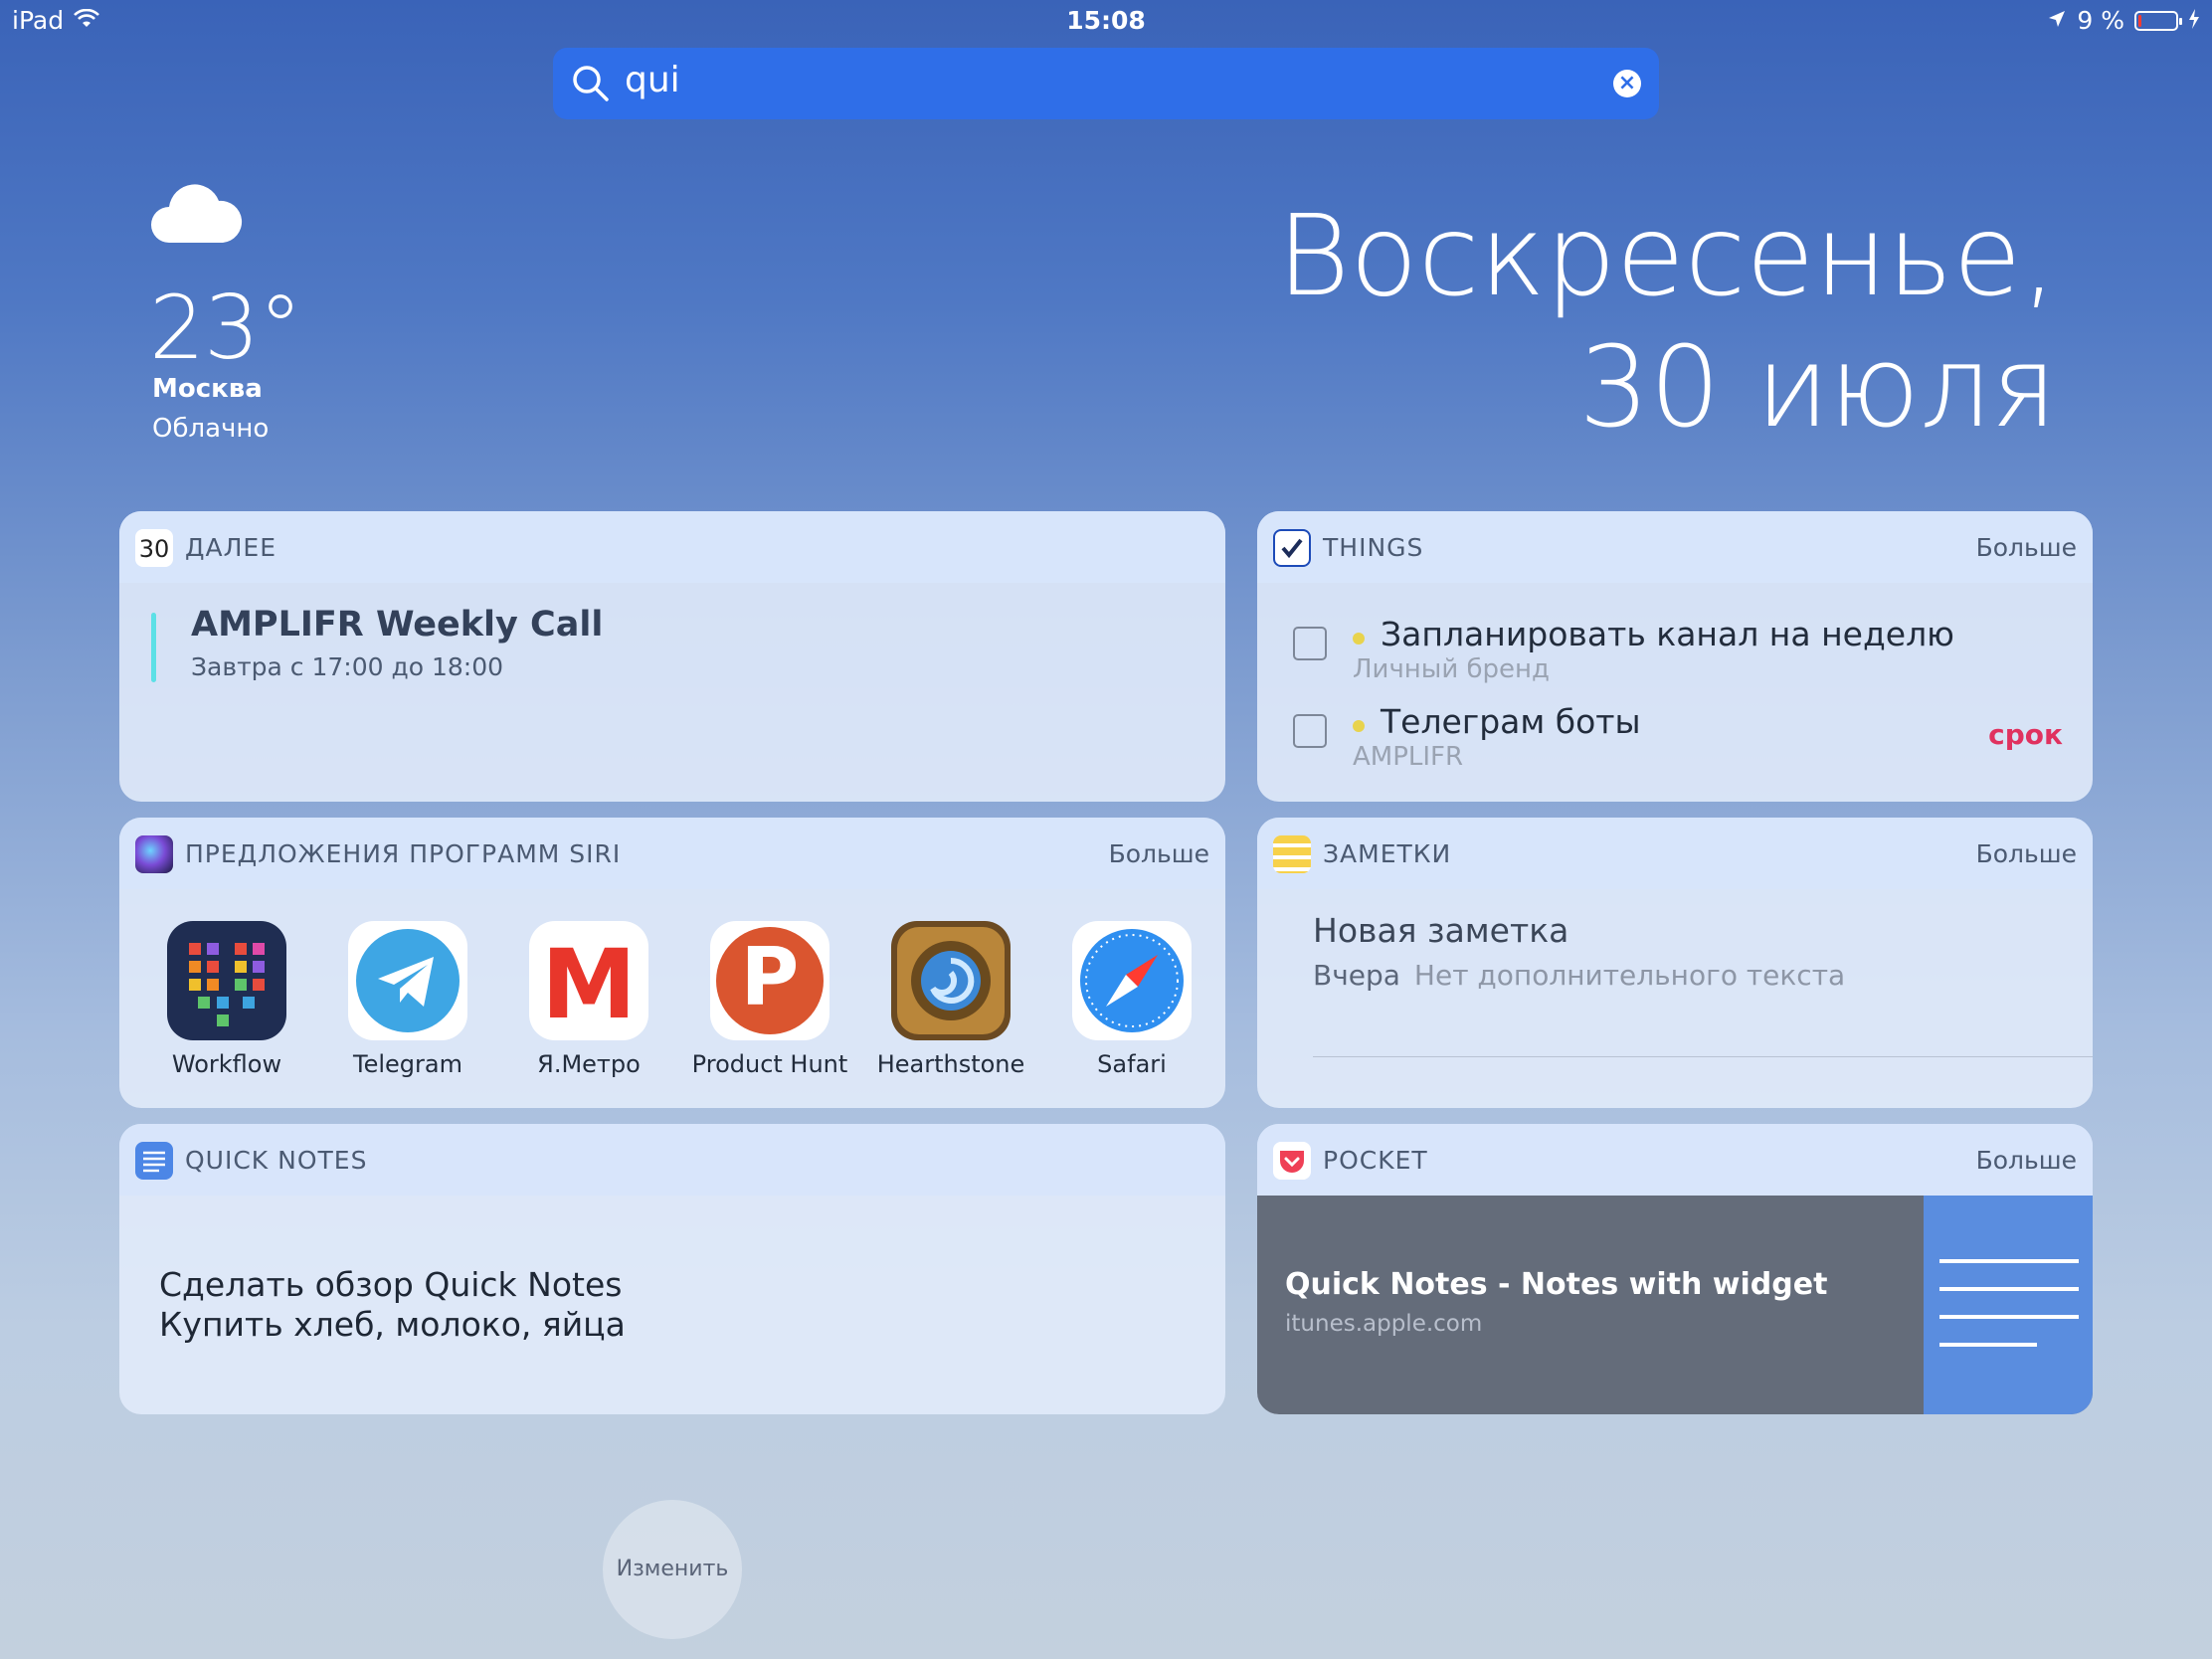 The width and height of the screenshot is (2212, 1659). I want to click on date-heading: Воскресенье, 30 июля, so click(1667, 322).